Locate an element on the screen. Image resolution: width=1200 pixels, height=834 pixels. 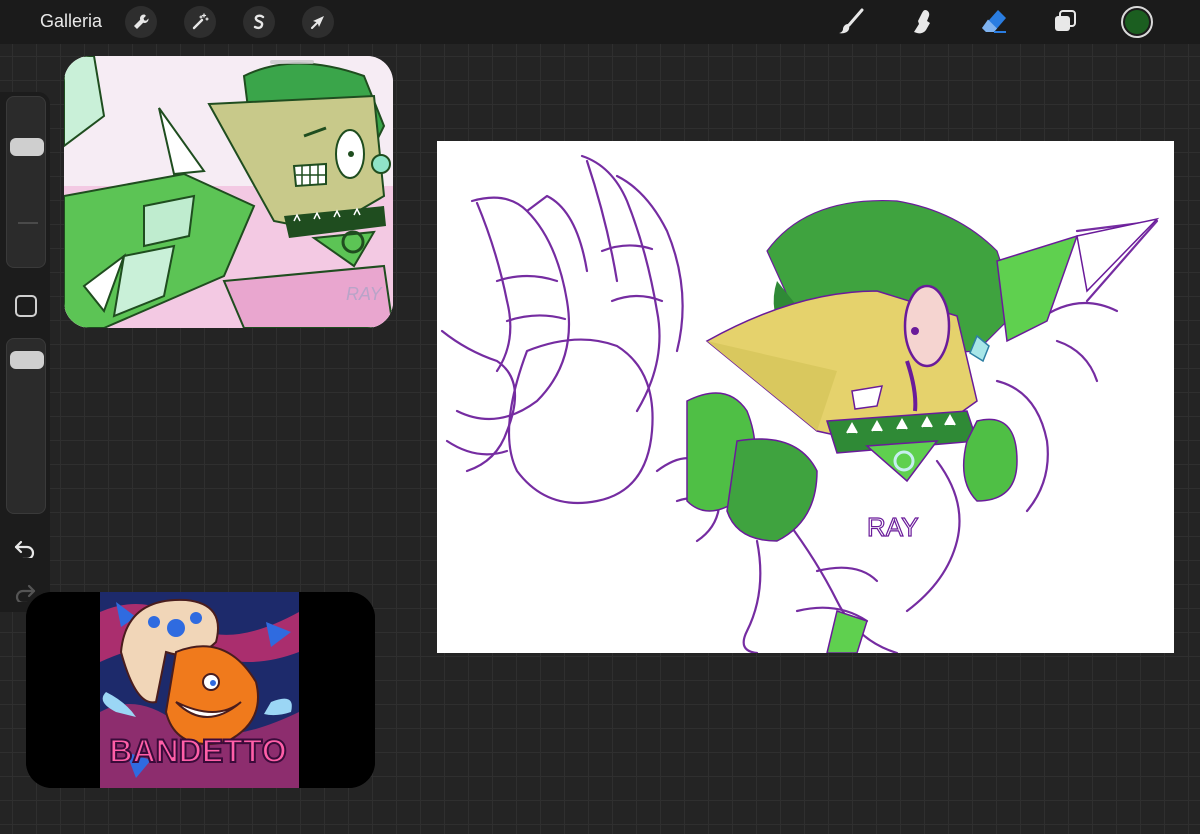
brush-size-tick is located at coordinates (28, 223).